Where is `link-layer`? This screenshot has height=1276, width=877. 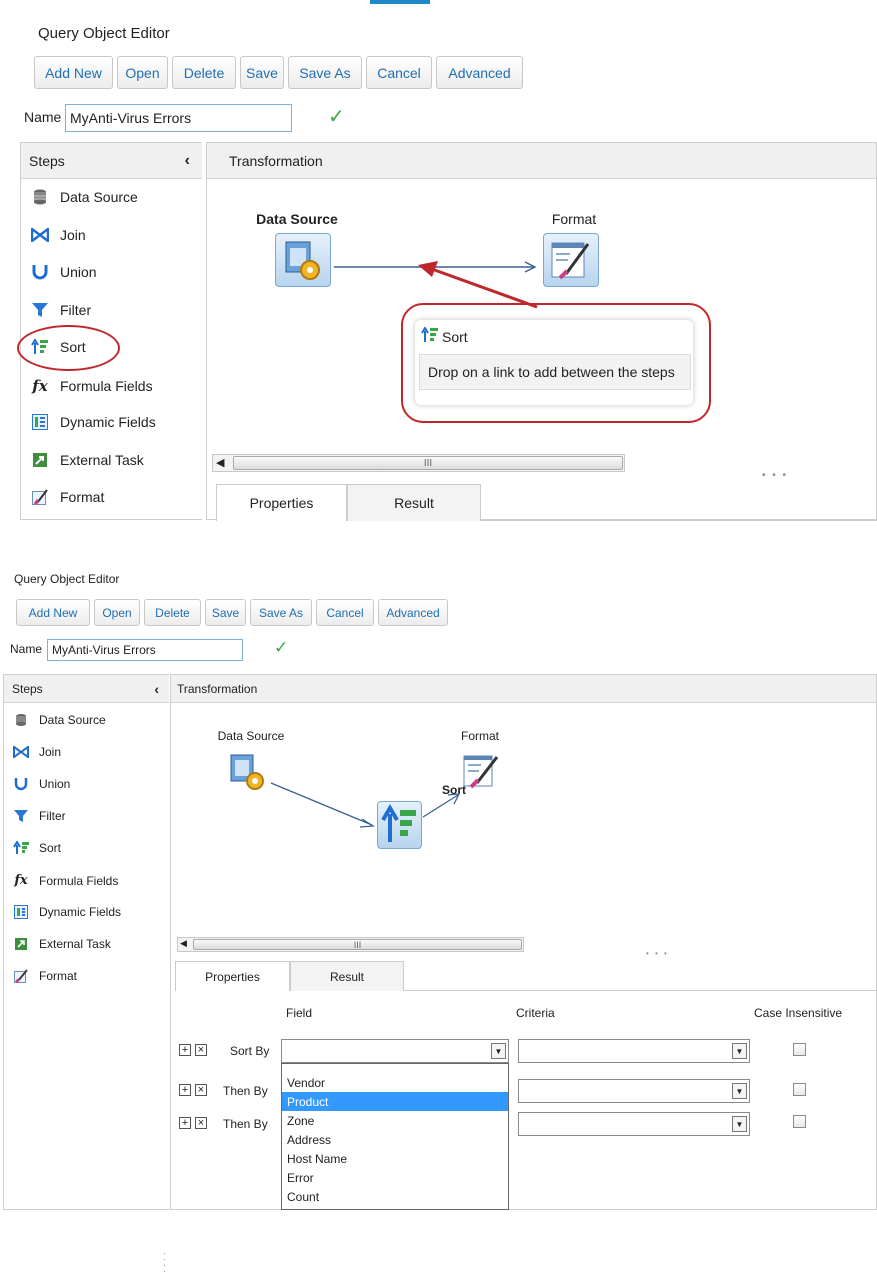
link-layer is located at coordinates (365, 805).